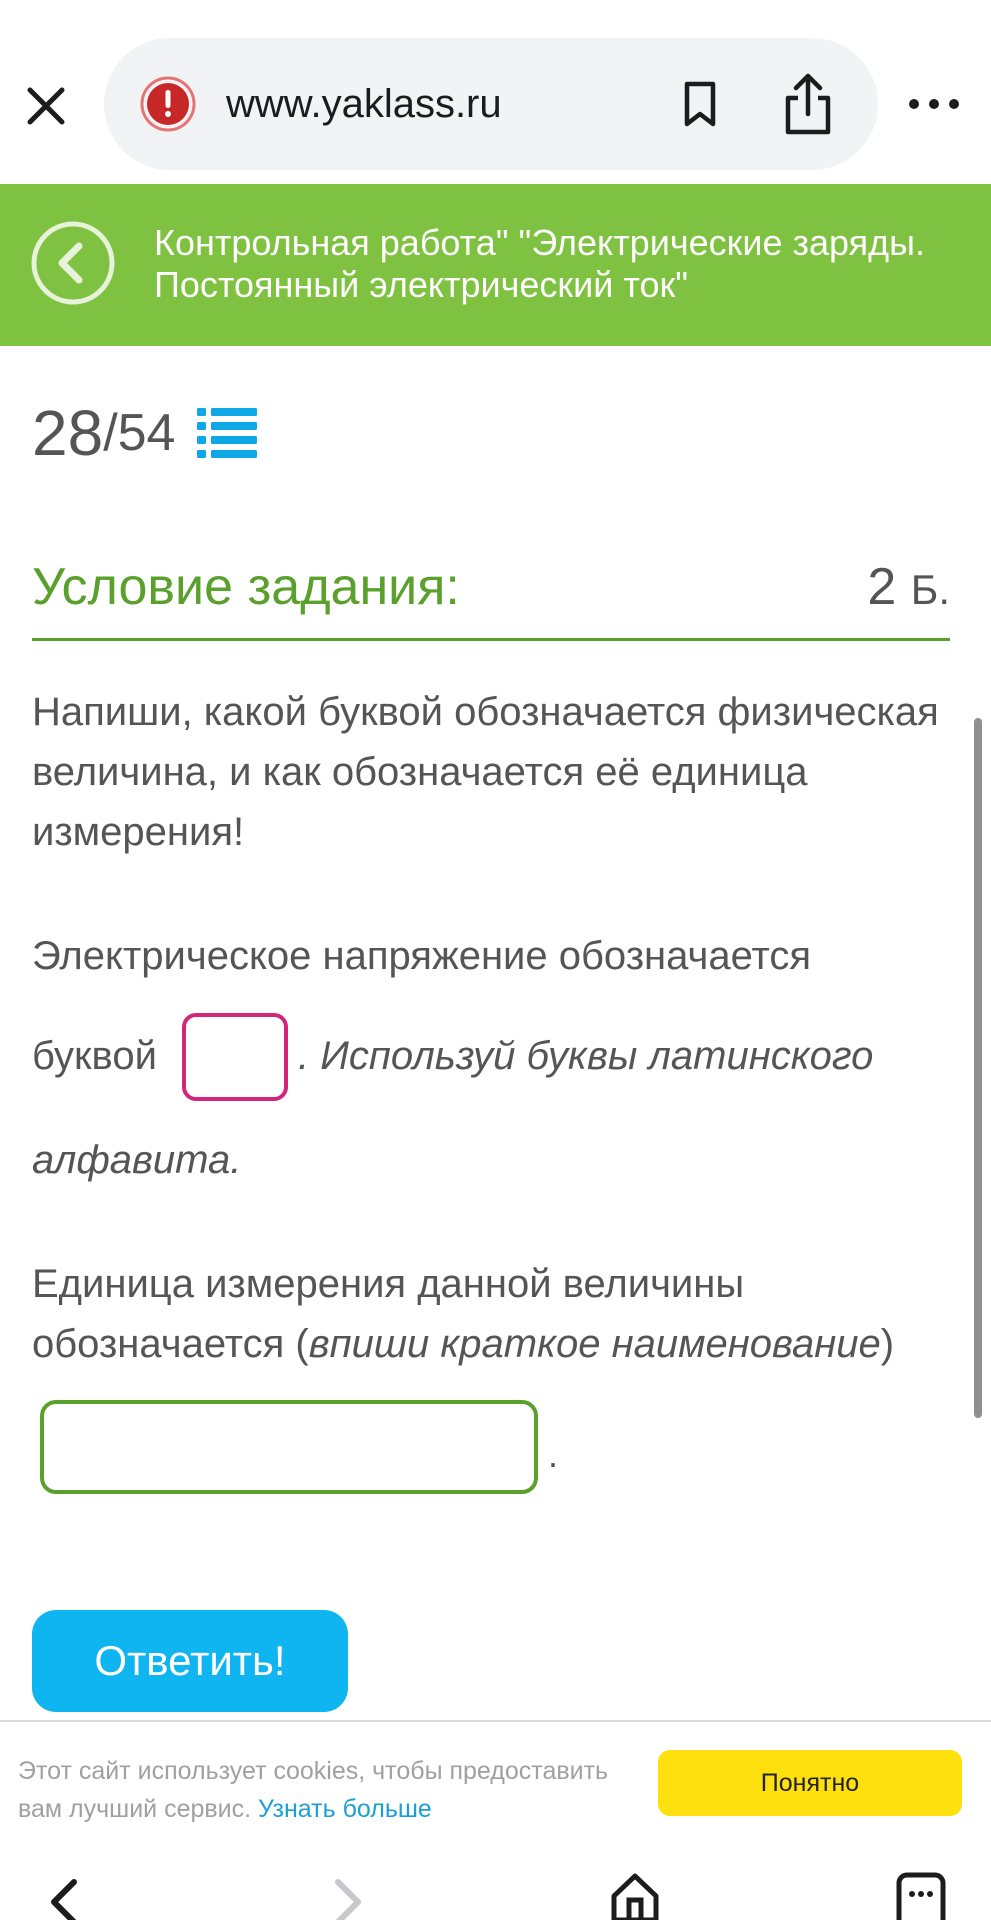  What do you see at coordinates (46, 106) in the screenshot?
I see `close-icon` at bounding box center [46, 106].